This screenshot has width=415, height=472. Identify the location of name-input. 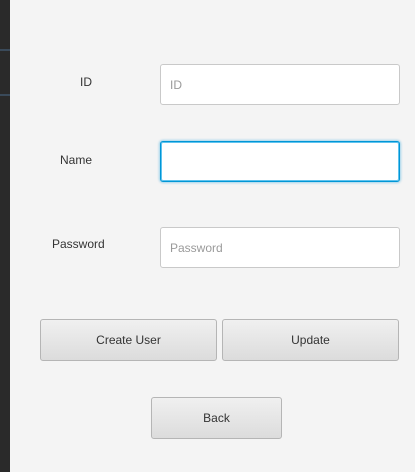
(280, 161).